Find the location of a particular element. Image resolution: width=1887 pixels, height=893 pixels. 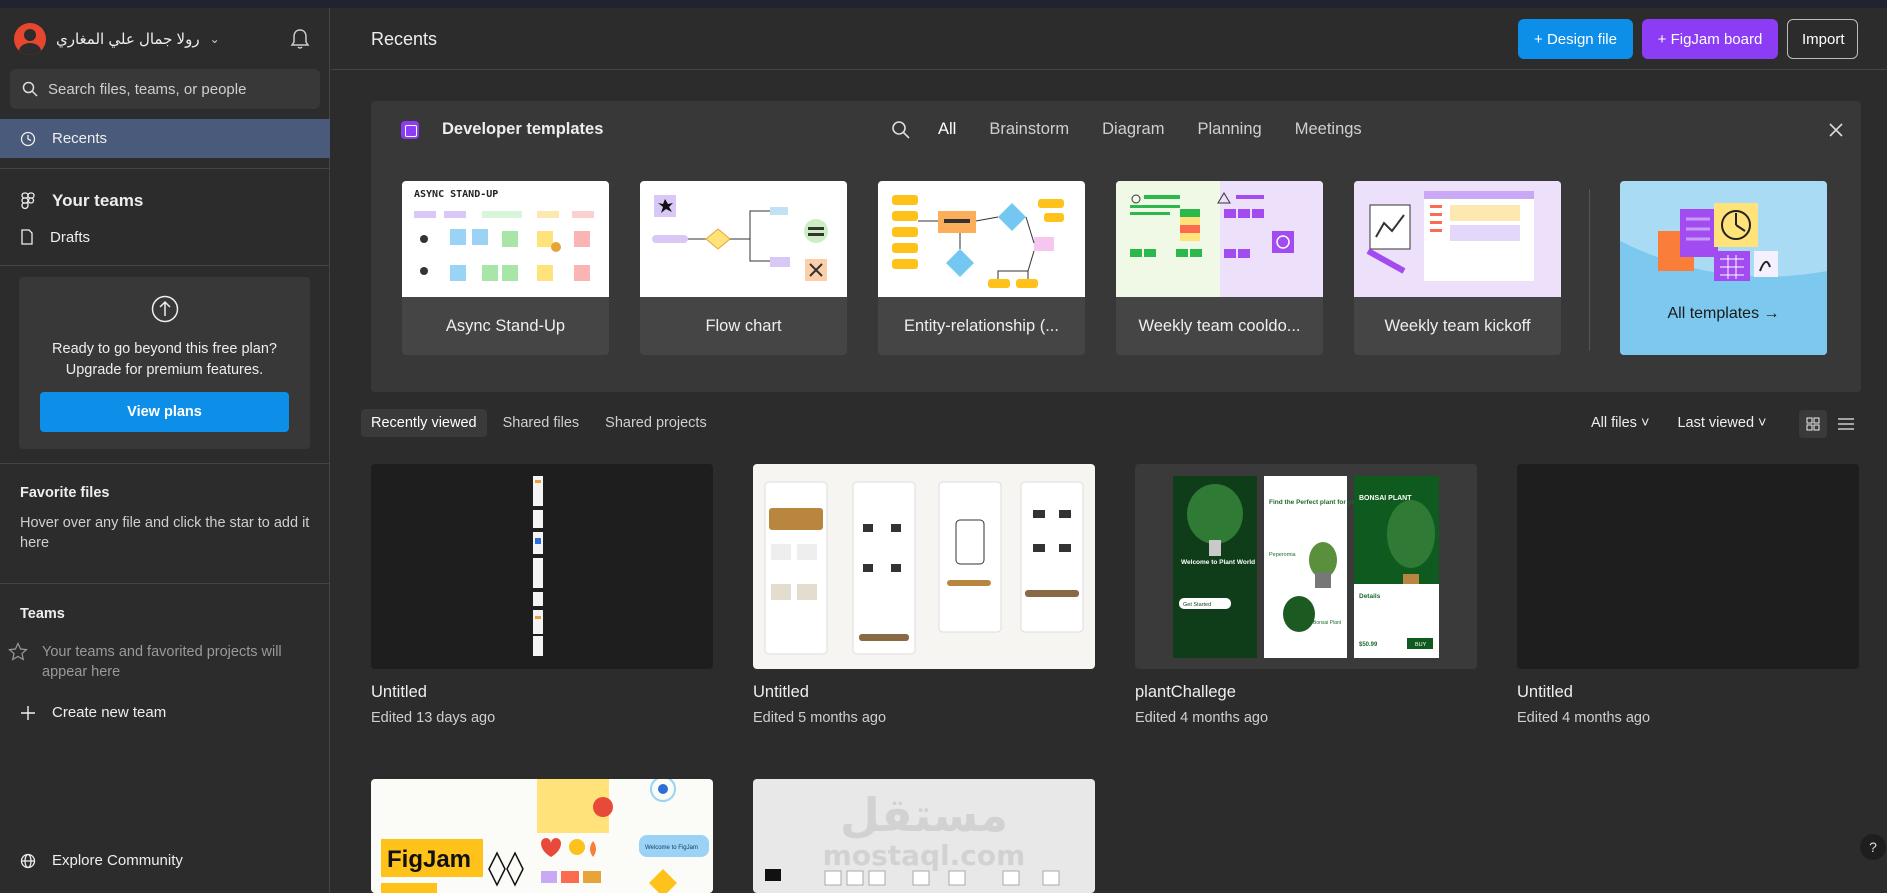

create-team-button: Create new team is located at coordinates (93, 712).